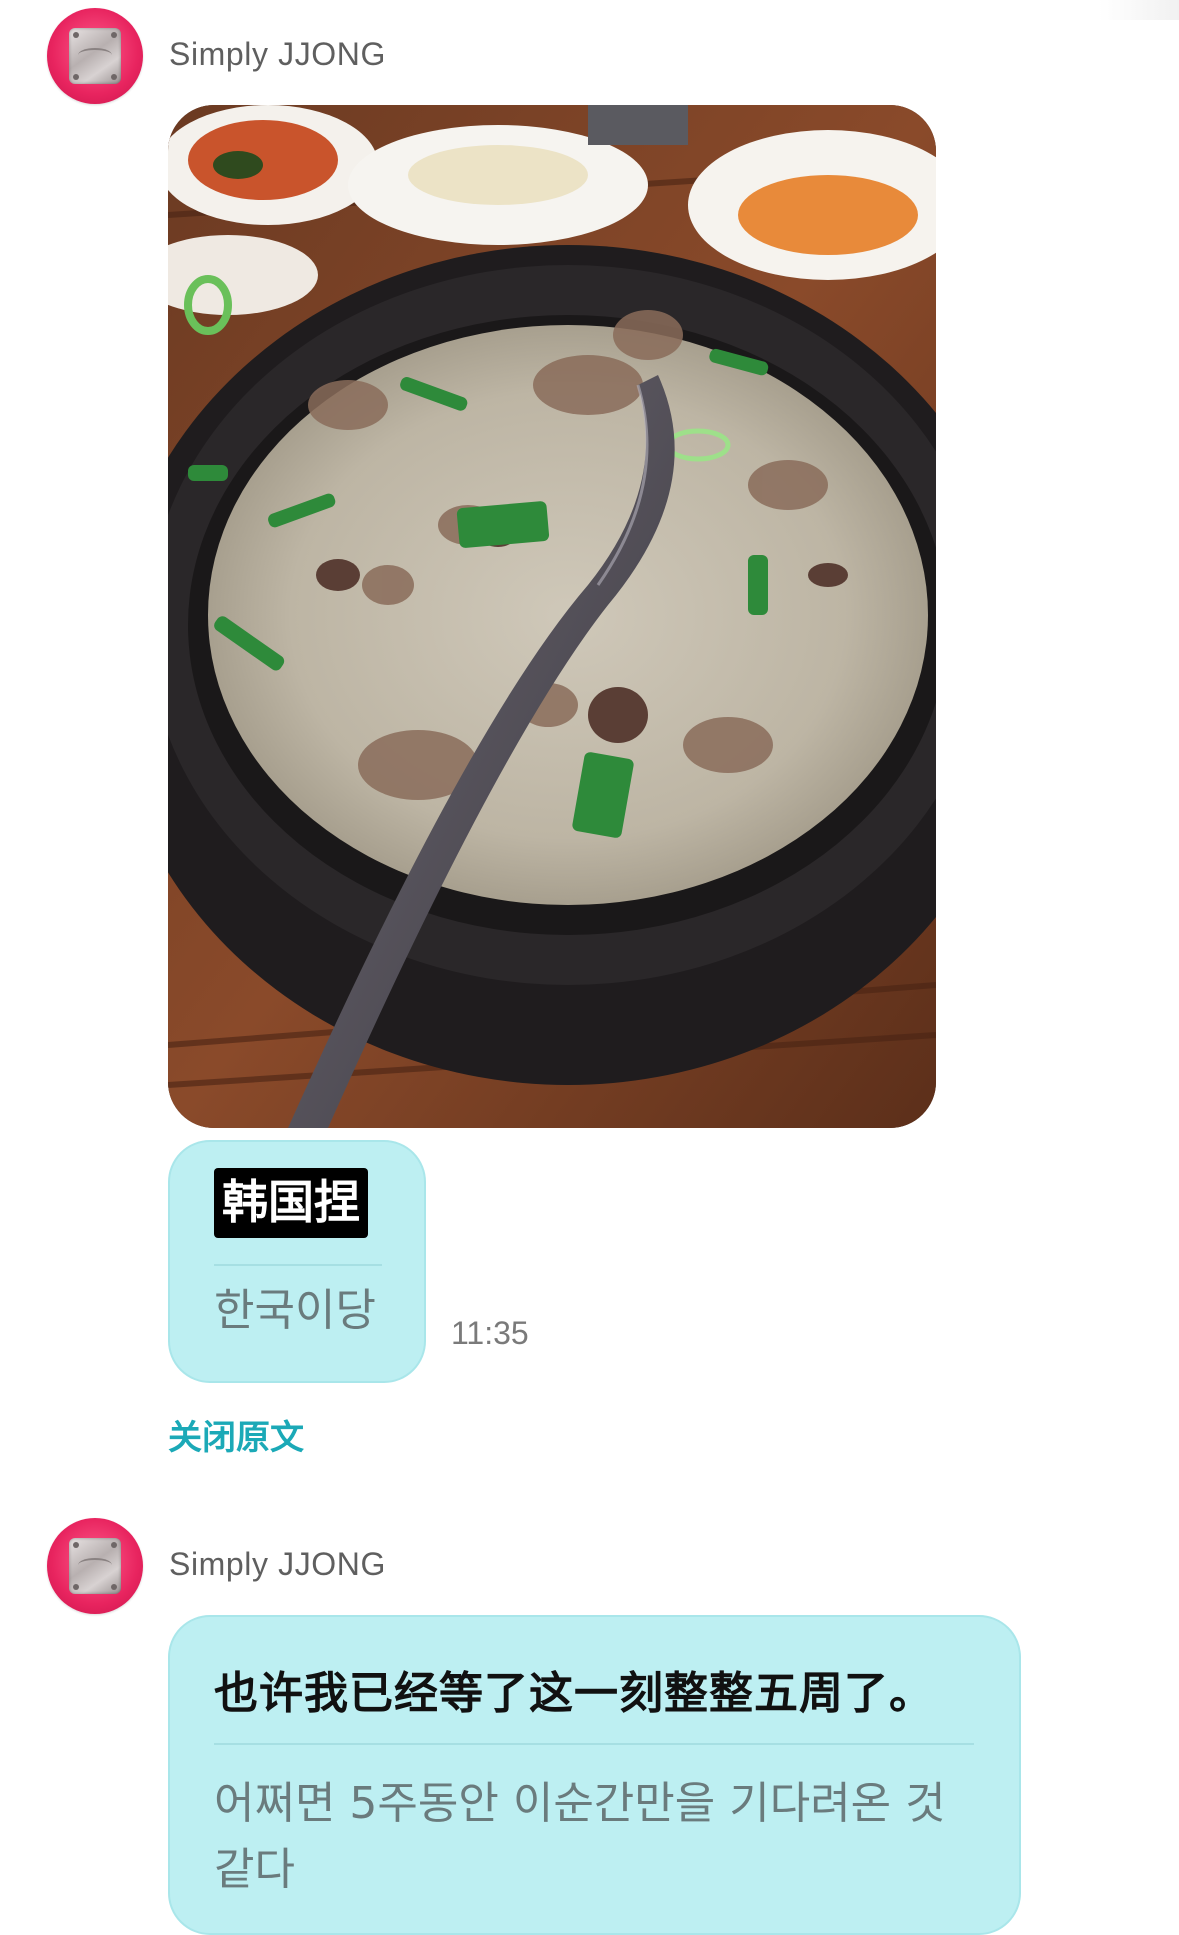  What do you see at coordinates (1139, 10) in the screenshot?
I see `top-right-shadow` at bounding box center [1139, 10].